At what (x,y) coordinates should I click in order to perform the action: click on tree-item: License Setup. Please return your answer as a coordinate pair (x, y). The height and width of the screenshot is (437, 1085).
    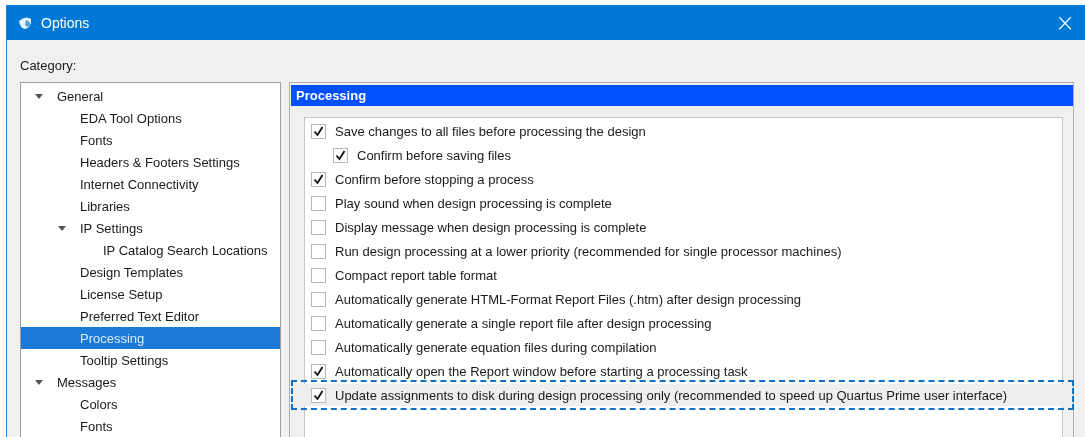
    Looking at the image, I should click on (150, 294).